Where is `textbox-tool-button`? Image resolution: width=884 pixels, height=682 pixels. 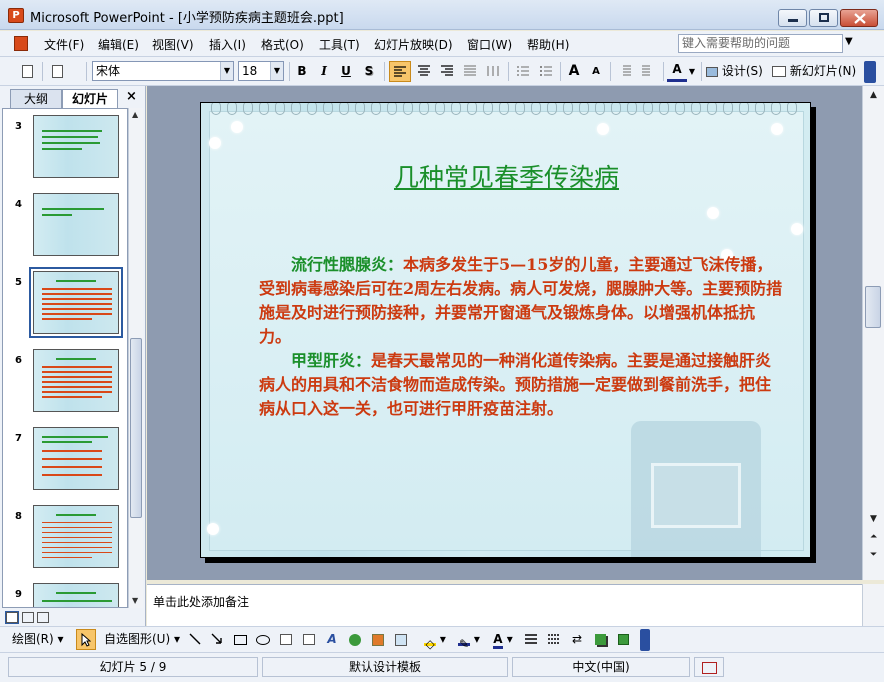 textbox-tool-button is located at coordinates (286, 639).